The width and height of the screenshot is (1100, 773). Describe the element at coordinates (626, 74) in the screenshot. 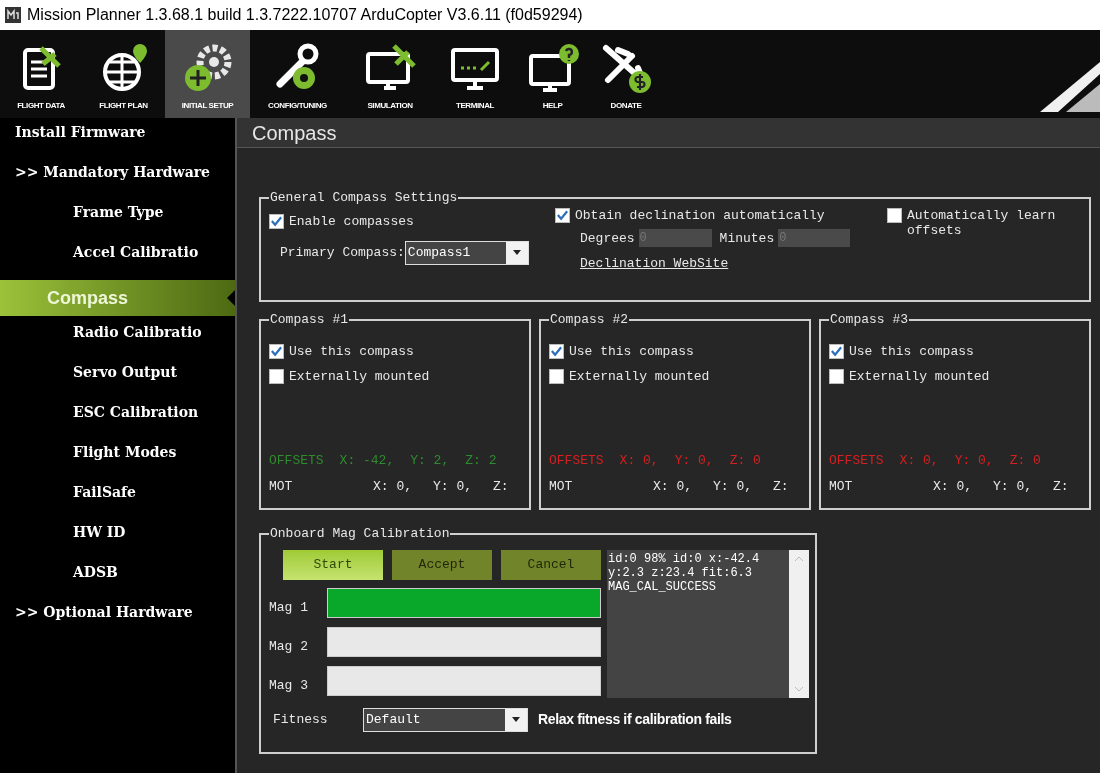

I see `toolbar-button: DONATE` at that location.